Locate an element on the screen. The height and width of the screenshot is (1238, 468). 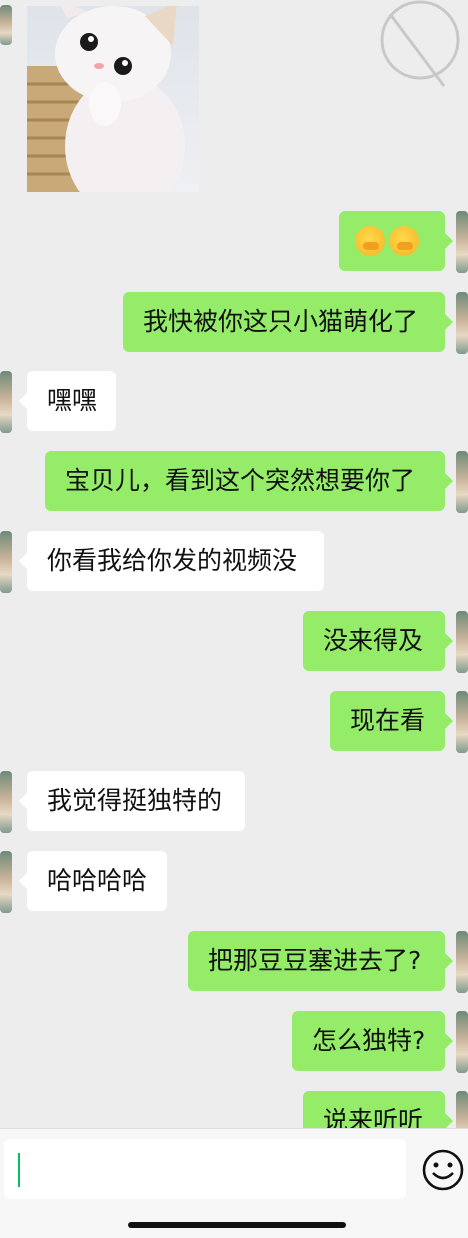
message-bubble-out: 我快被你这只小猫萌化了 is located at coordinates (288, 322).